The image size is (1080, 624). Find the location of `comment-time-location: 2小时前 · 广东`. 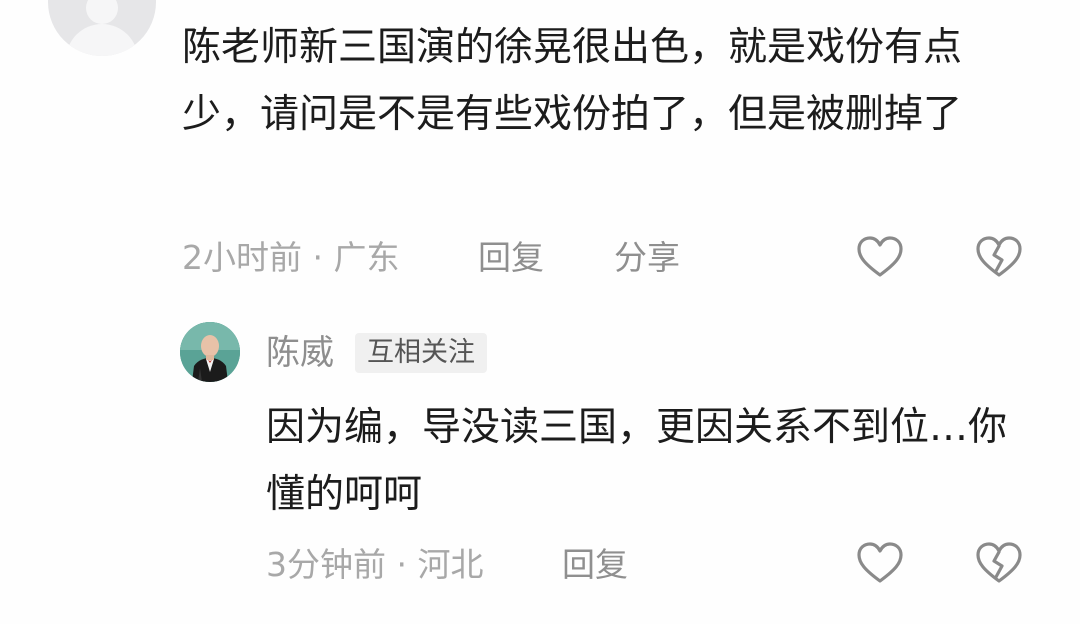

comment-time-location: 2小时前 · 广东 is located at coordinates (291, 257).